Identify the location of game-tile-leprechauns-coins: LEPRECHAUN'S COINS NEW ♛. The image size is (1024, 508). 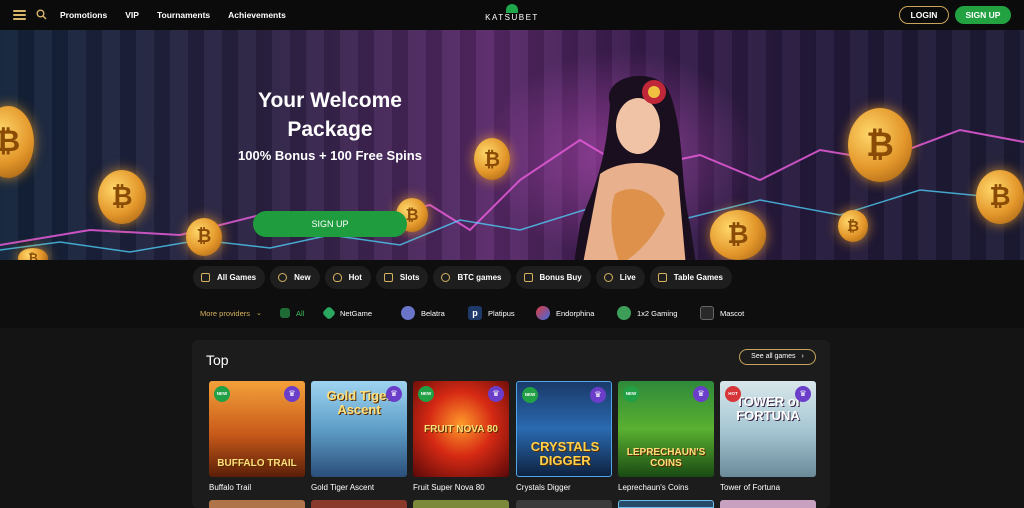
(666, 429).